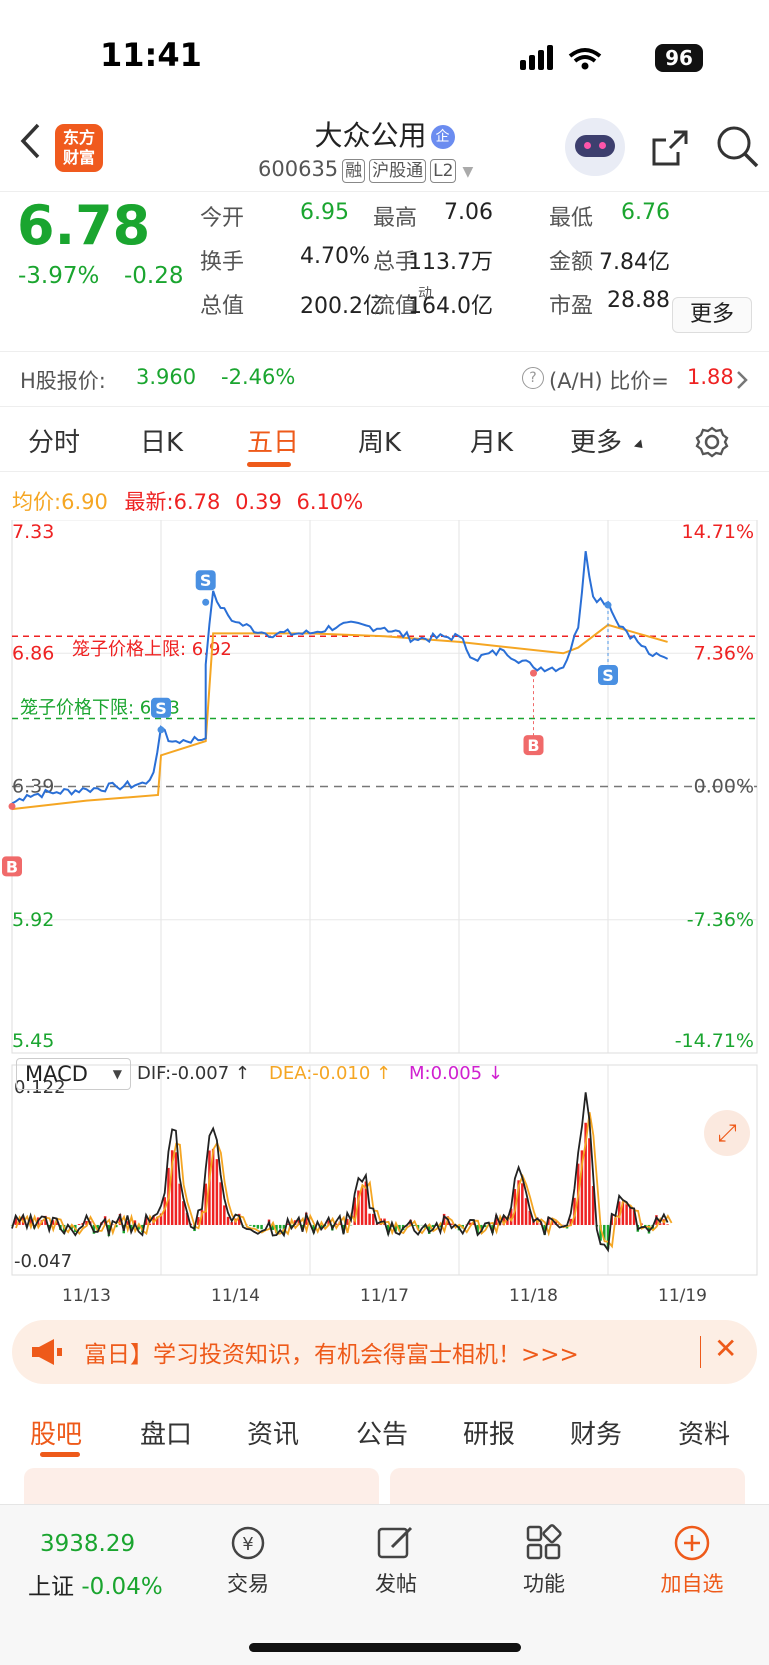 The width and height of the screenshot is (769, 1665). Describe the element at coordinates (714, 1041) in the screenshot. I see `pct-tick-label: -14.71%` at that location.